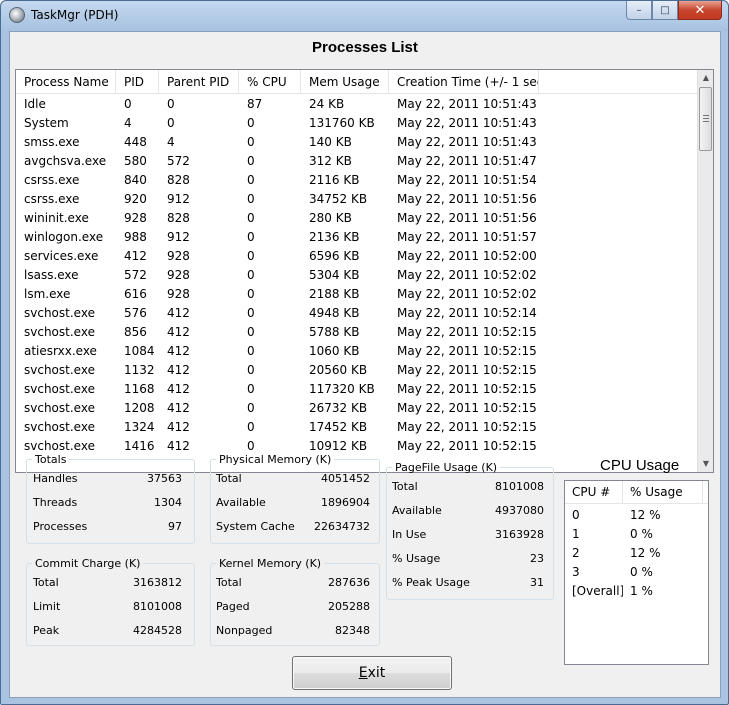 This screenshot has width=729, height=705. What do you see at coordinates (357, 104) in the screenshot?
I see `table-row: Idle 0 0 87 24 KB May 22, 2011 10:51:43 AM` at bounding box center [357, 104].